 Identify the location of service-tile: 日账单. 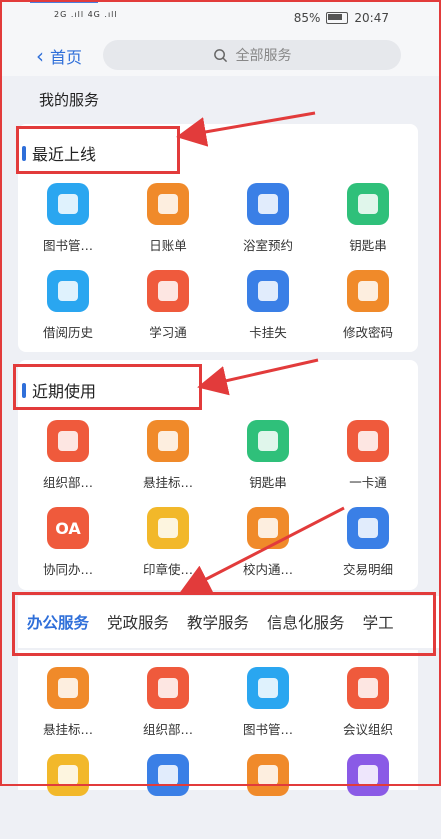
(168, 224).